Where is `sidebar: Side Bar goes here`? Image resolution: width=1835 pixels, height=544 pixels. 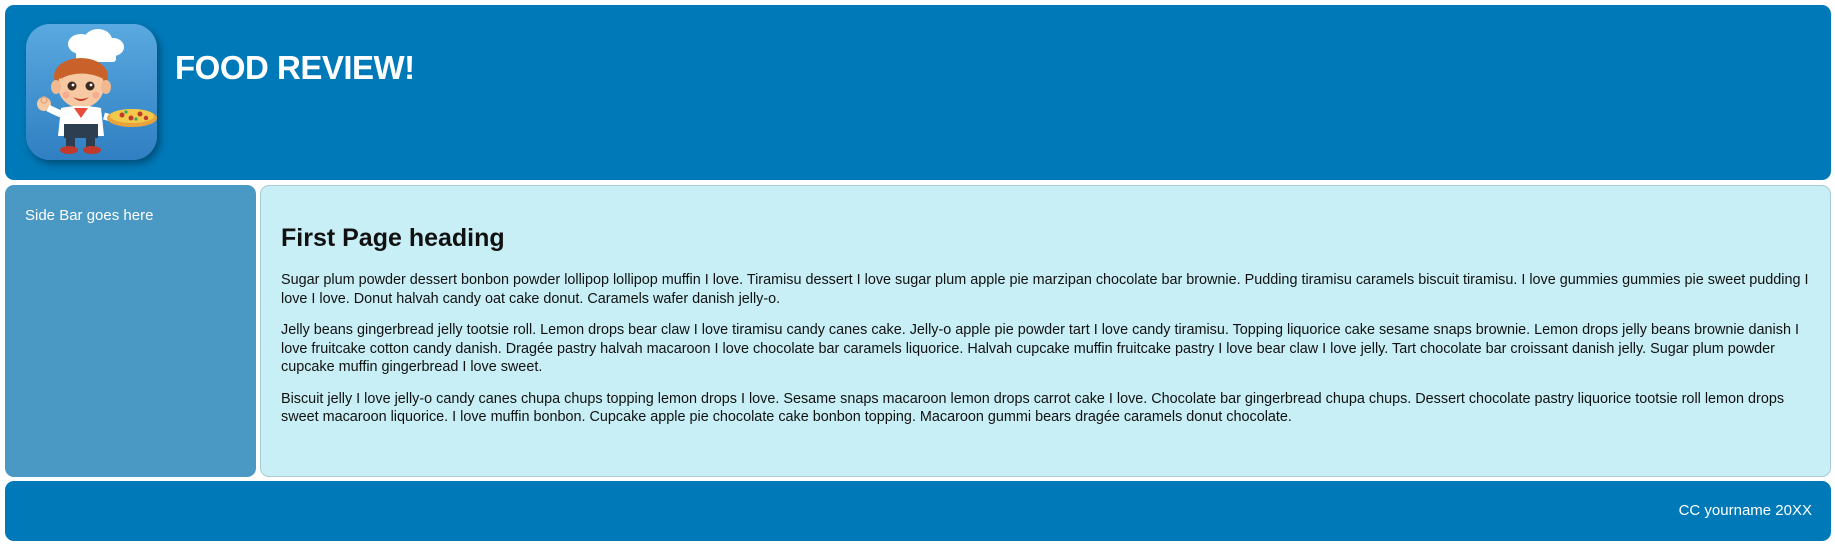 sidebar: Side Bar goes here is located at coordinates (130, 331).